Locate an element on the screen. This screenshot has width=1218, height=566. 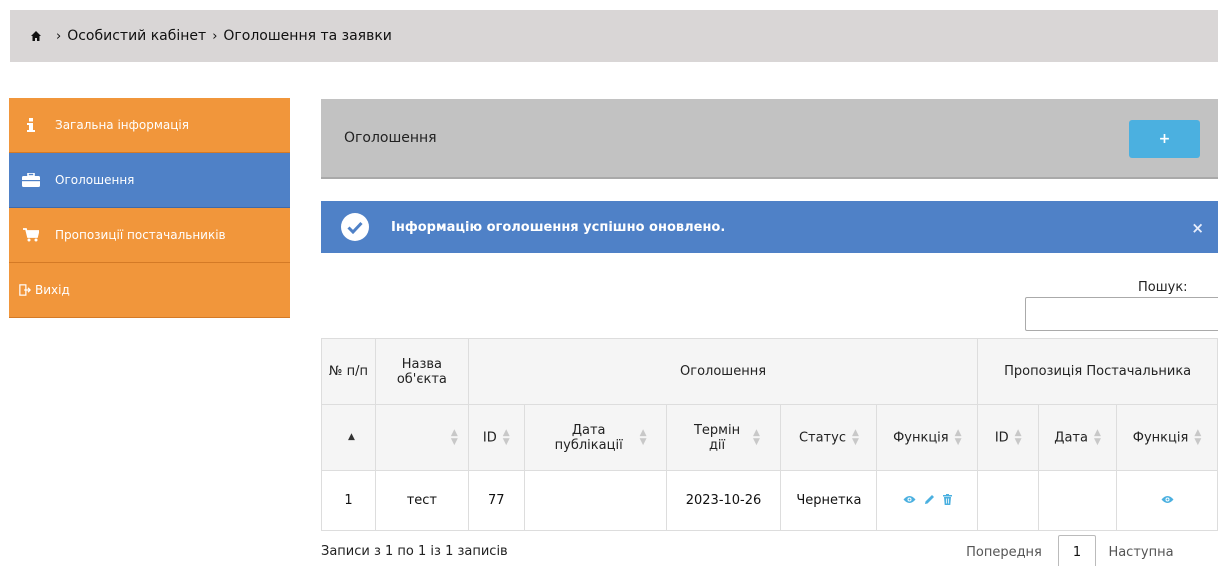
sort-name: ▲ ▼ is located at coordinates (421, 437).